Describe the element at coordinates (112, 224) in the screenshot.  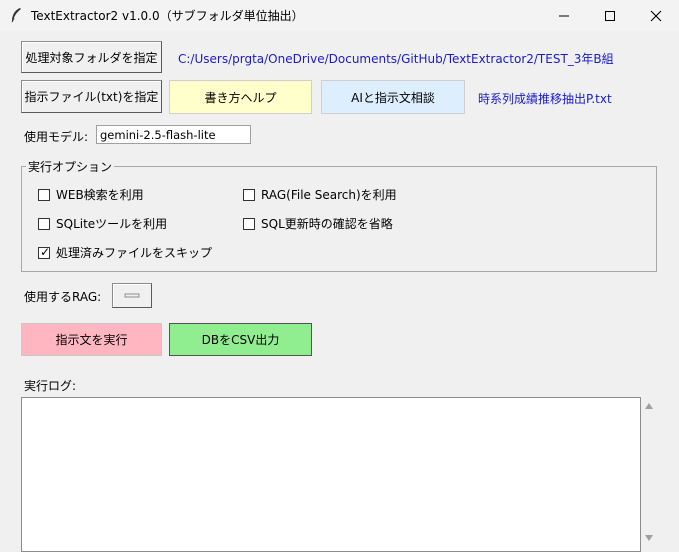
I see `sqlite-tool-label: SQLiteツールを利用` at that location.